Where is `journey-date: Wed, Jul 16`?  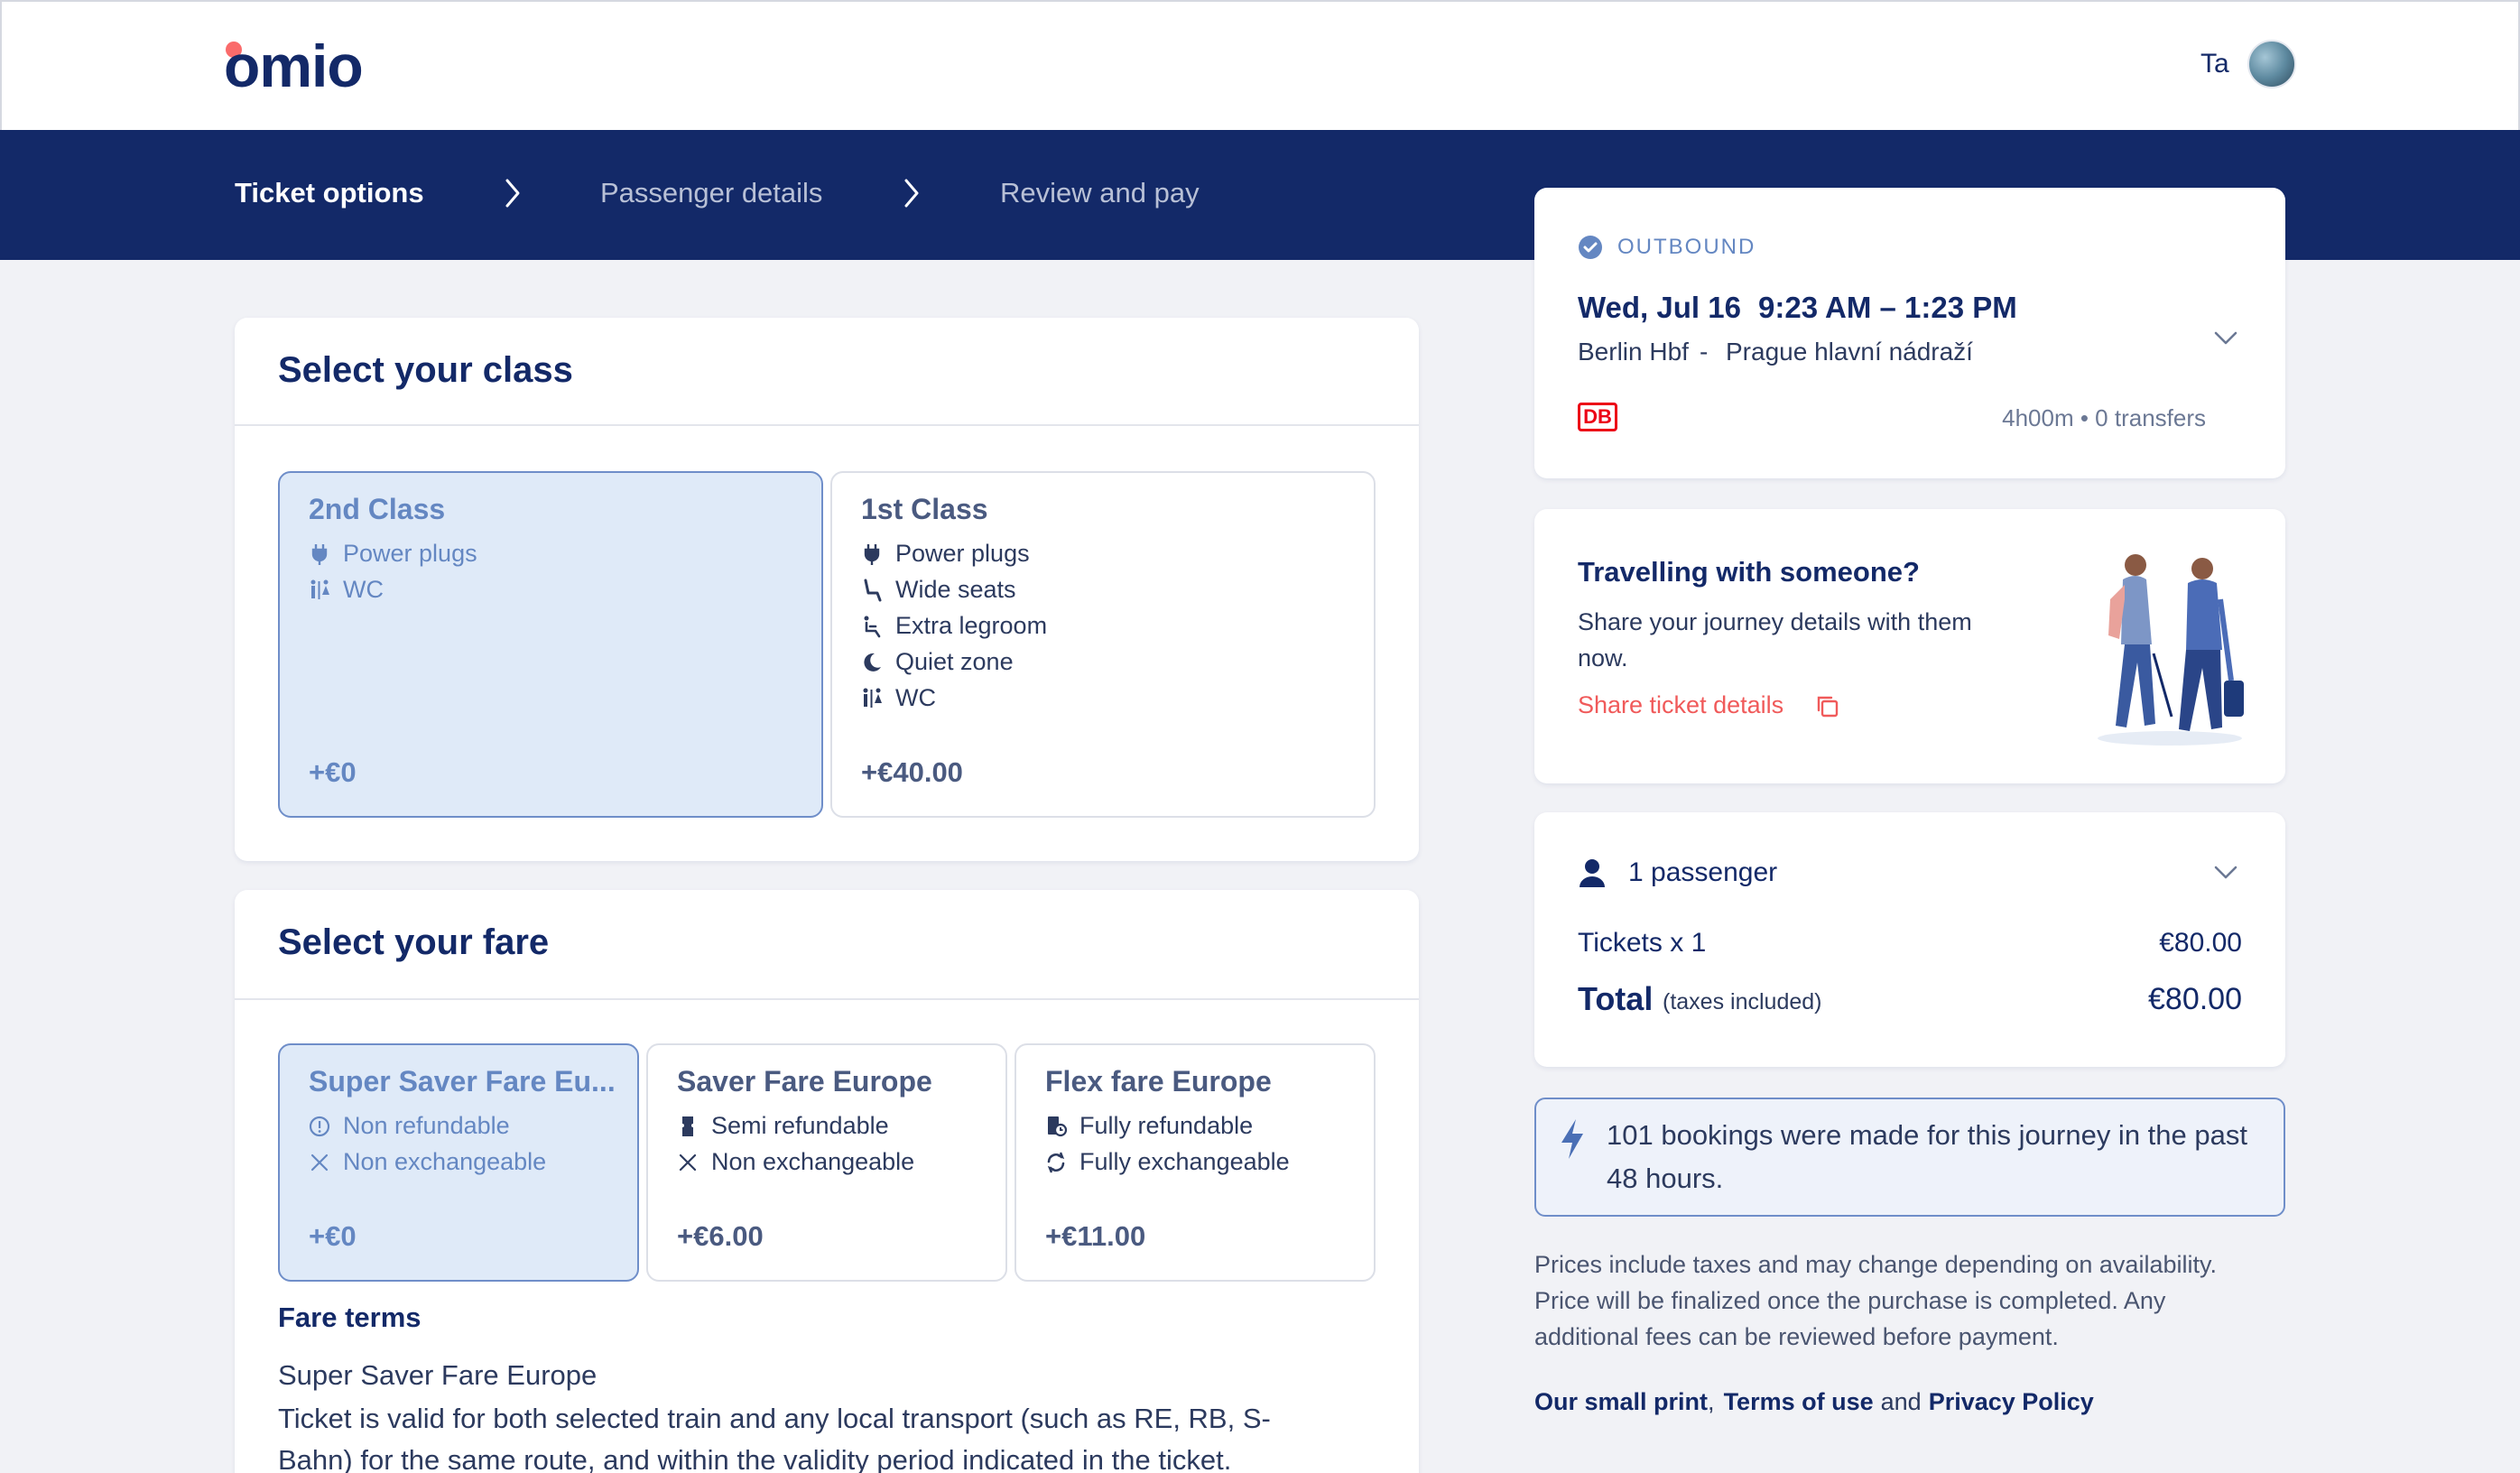
journey-date: Wed, Jul 16 is located at coordinates (1659, 307).